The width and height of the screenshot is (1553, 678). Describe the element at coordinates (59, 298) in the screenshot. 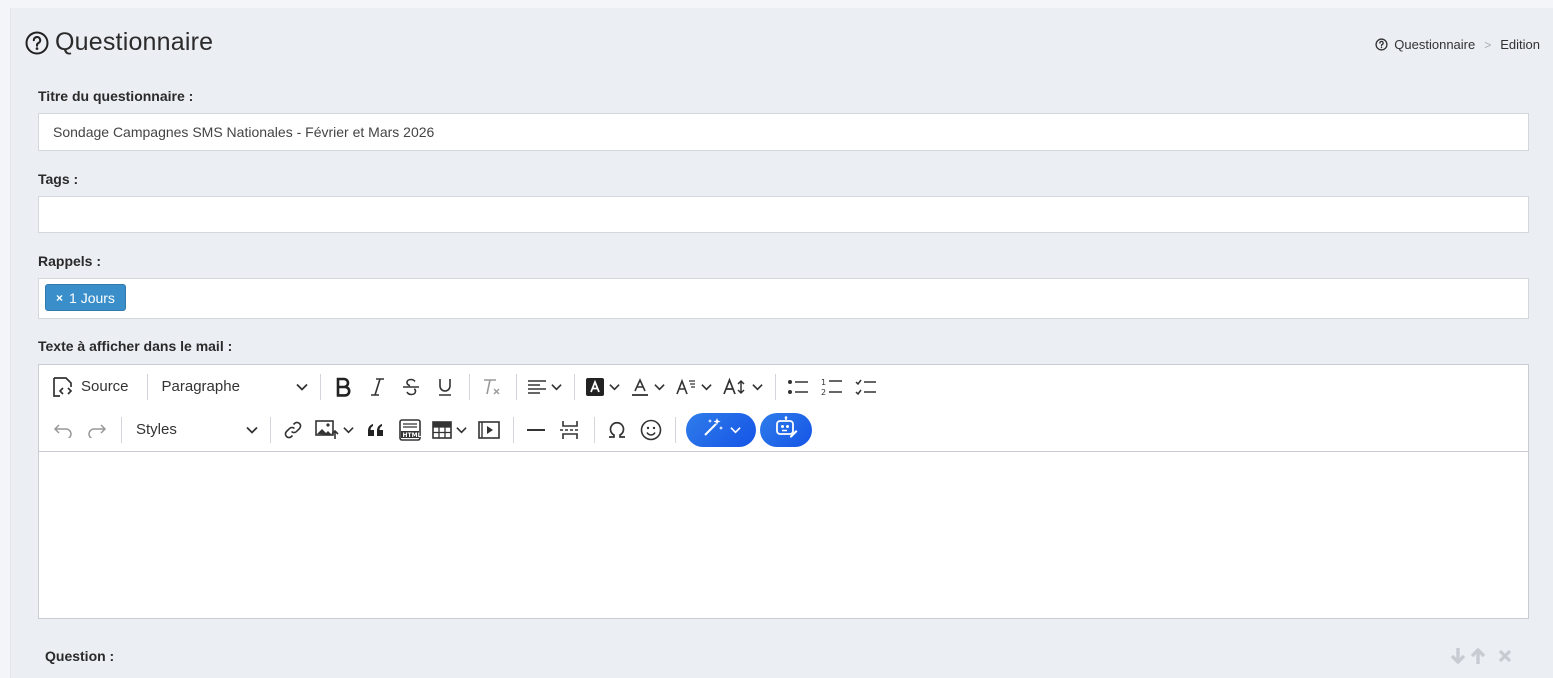

I see `remove-tag-icon: ×` at that location.